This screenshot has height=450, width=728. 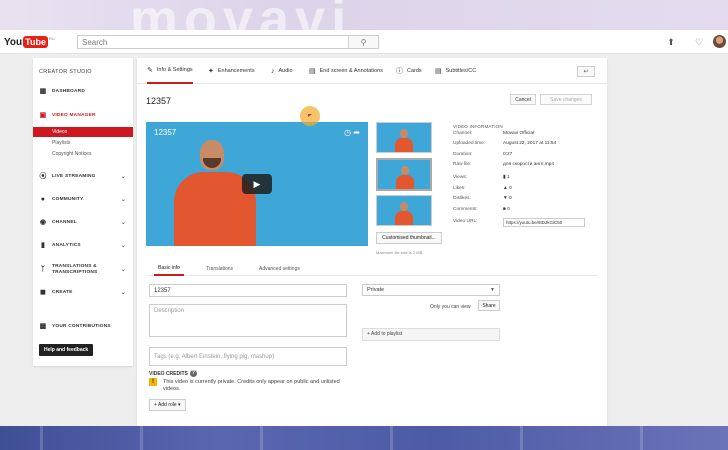 I want to click on sidebar-item-label: LIVE STREAMING, so click(x=74, y=176).